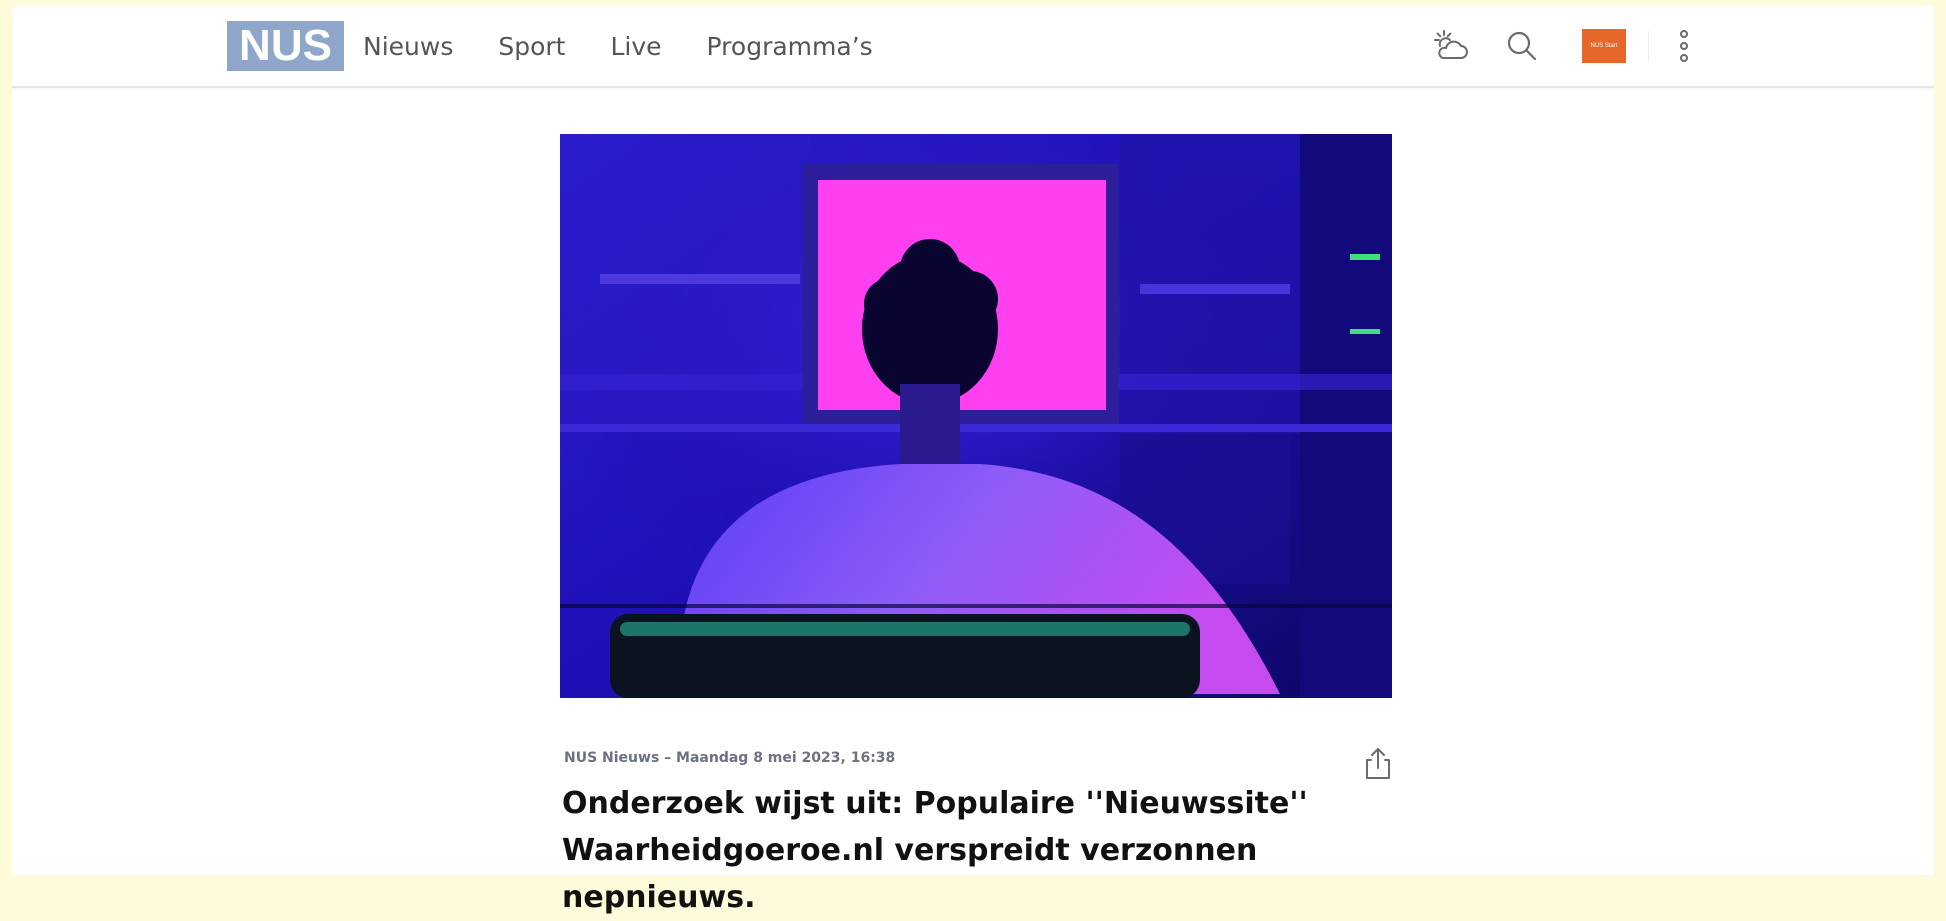 Image resolution: width=1946 pixels, height=921 pixels. I want to click on nos-app-badge: NUS Start, so click(1604, 46).